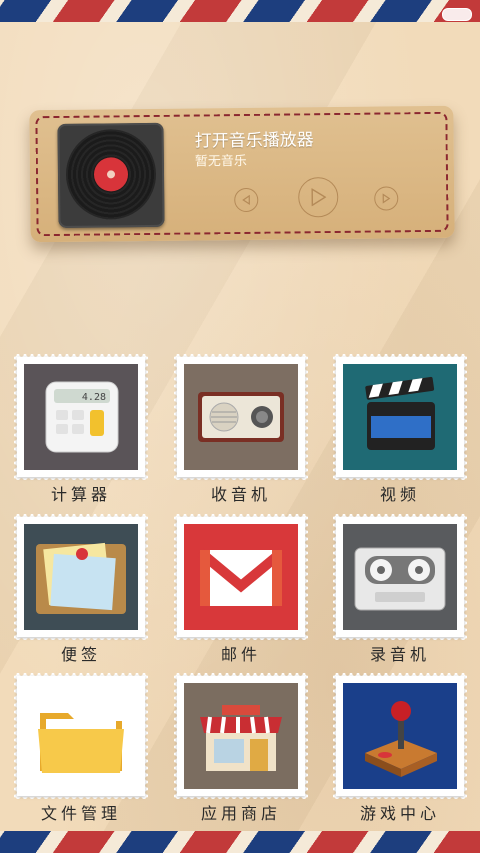  What do you see at coordinates (240, 842) in the screenshot?
I see `airmail-border-bottom` at bounding box center [240, 842].